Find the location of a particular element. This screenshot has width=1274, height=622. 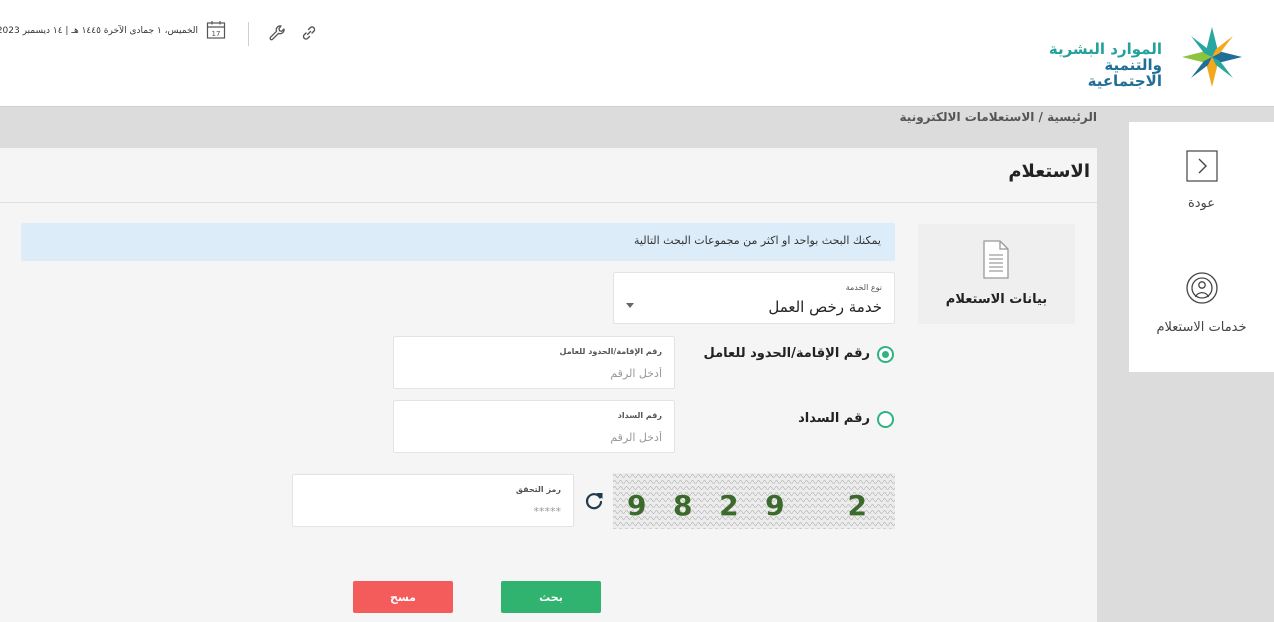

header-divider is located at coordinates (248, 34).